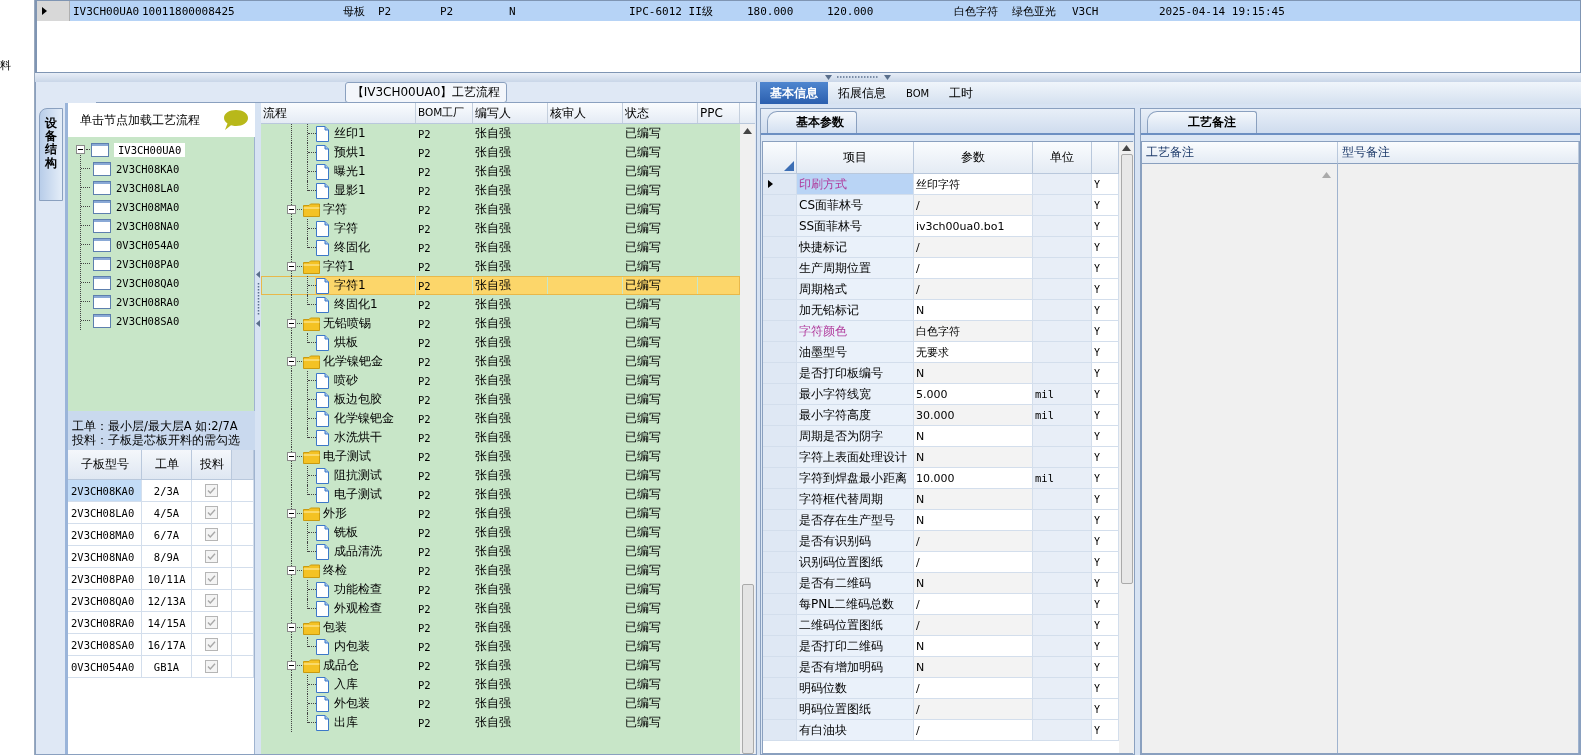  I want to click on tree-node: 内包装, so click(352, 646).